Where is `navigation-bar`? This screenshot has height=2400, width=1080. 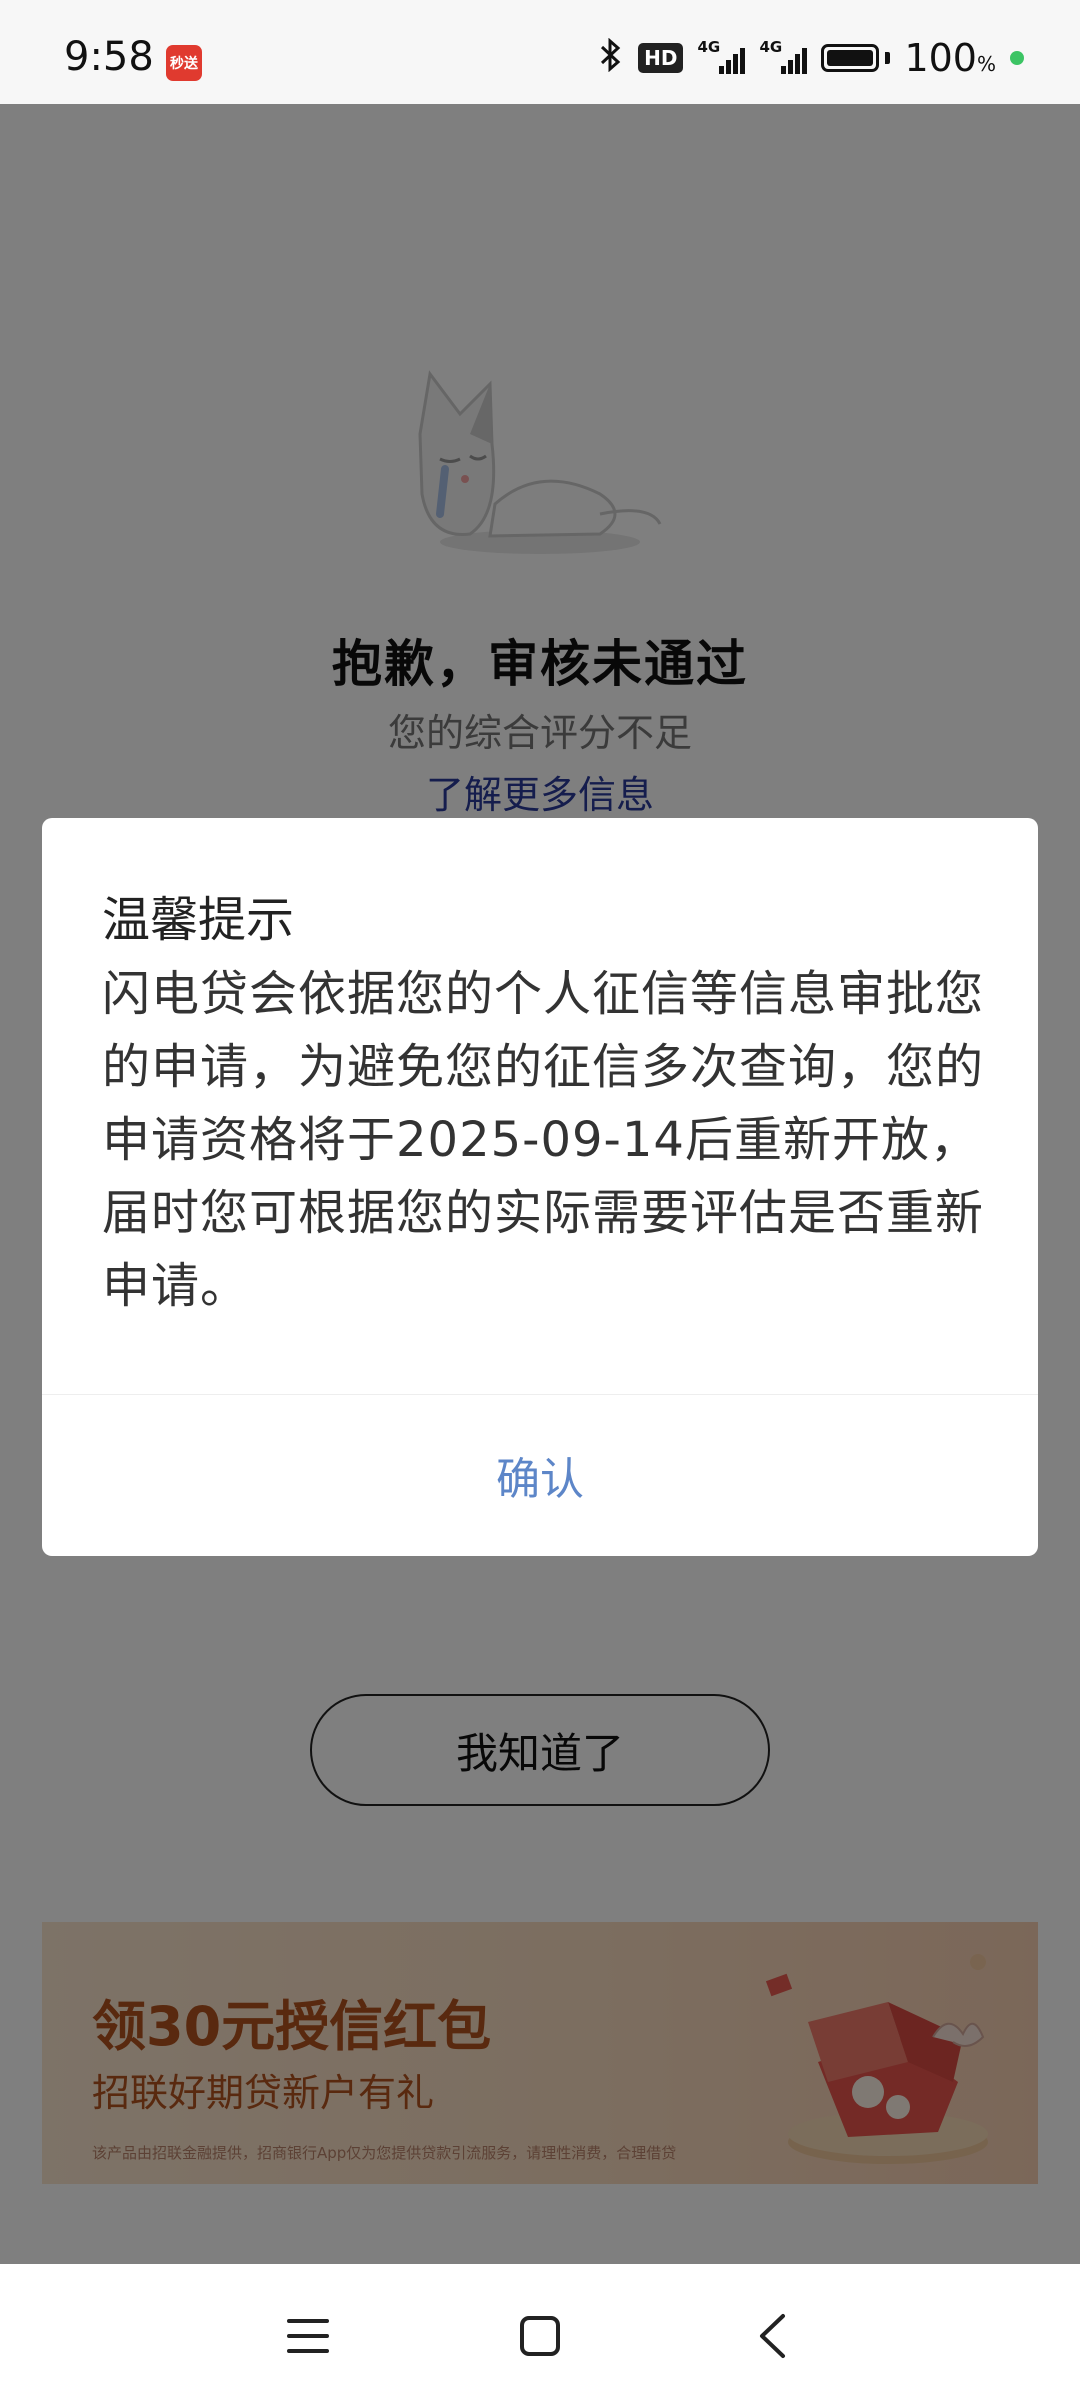
navigation-bar is located at coordinates (540, 2332).